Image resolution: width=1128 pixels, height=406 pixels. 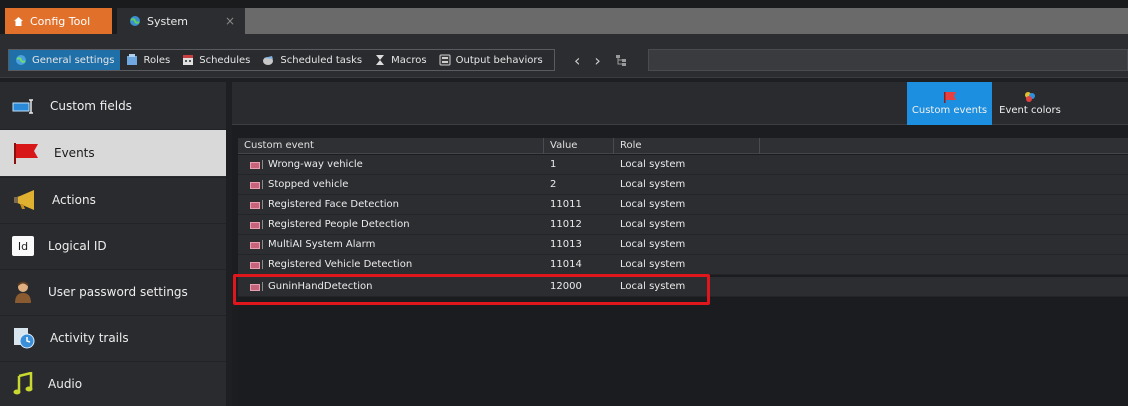 I want to click on flag-icon, so click(x=26, y=153).